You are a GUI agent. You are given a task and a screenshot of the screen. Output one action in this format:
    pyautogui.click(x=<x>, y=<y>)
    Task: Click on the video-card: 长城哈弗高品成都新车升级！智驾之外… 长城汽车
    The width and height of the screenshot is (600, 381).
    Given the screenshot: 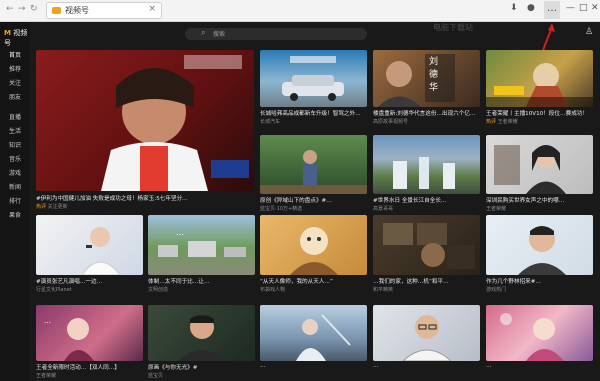 What is the action you would take?
    pyautogui.click(x=313, y=89)
    